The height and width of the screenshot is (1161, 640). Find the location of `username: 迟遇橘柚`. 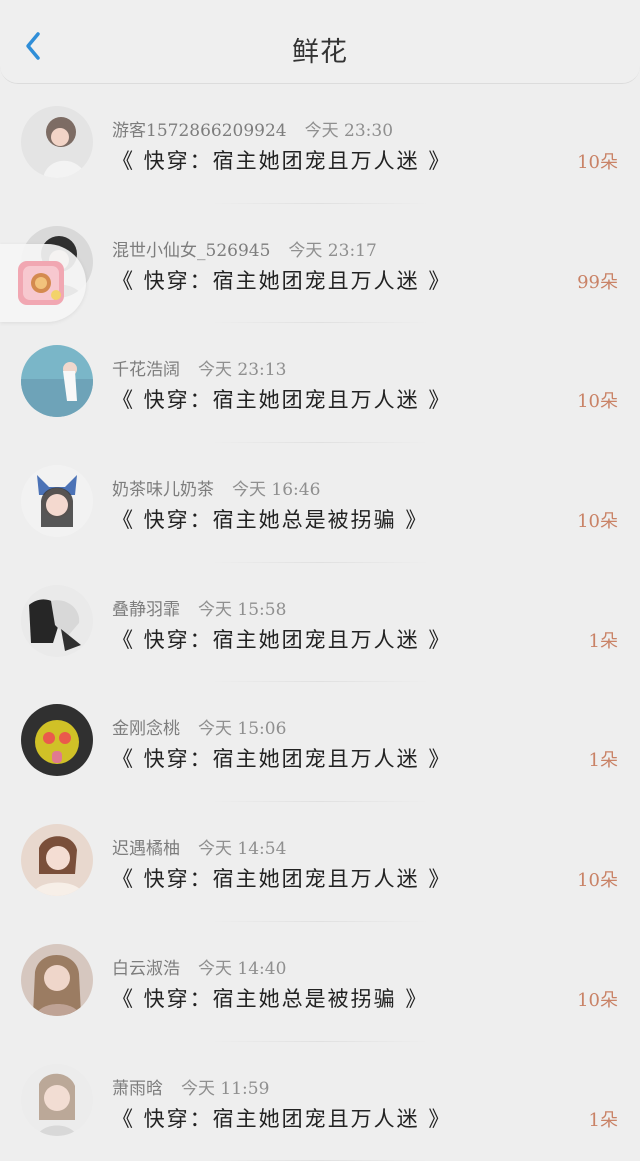

username: 迟遇橘柚 is located at coordinates (146, 849).